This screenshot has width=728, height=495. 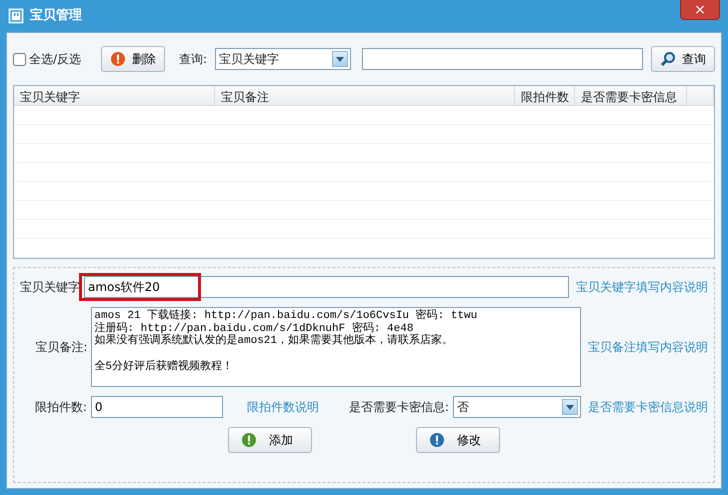 I want to click on query-dropdown: 宝贝关键字, so click(x=283, y=59).